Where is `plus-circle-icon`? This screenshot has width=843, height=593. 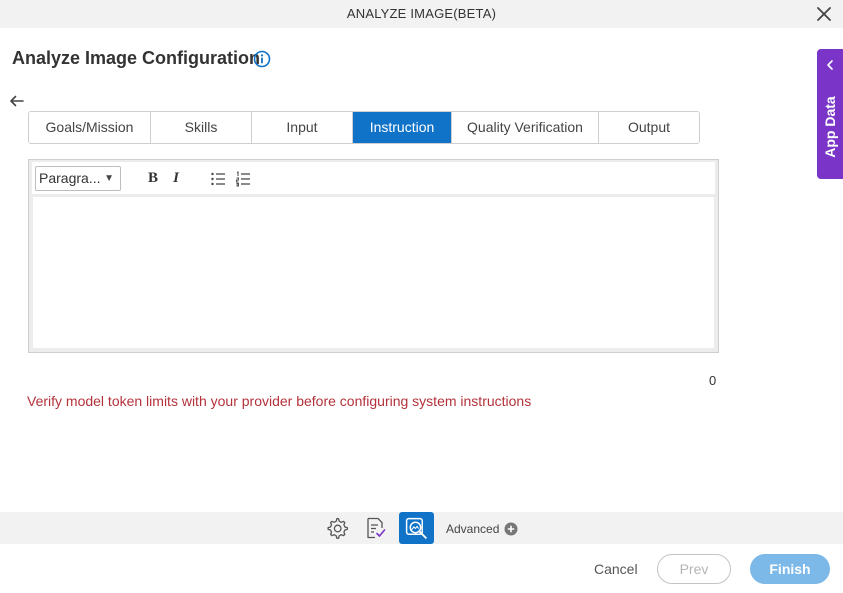
plus-circle-icon is located at coordinates (511, 529).